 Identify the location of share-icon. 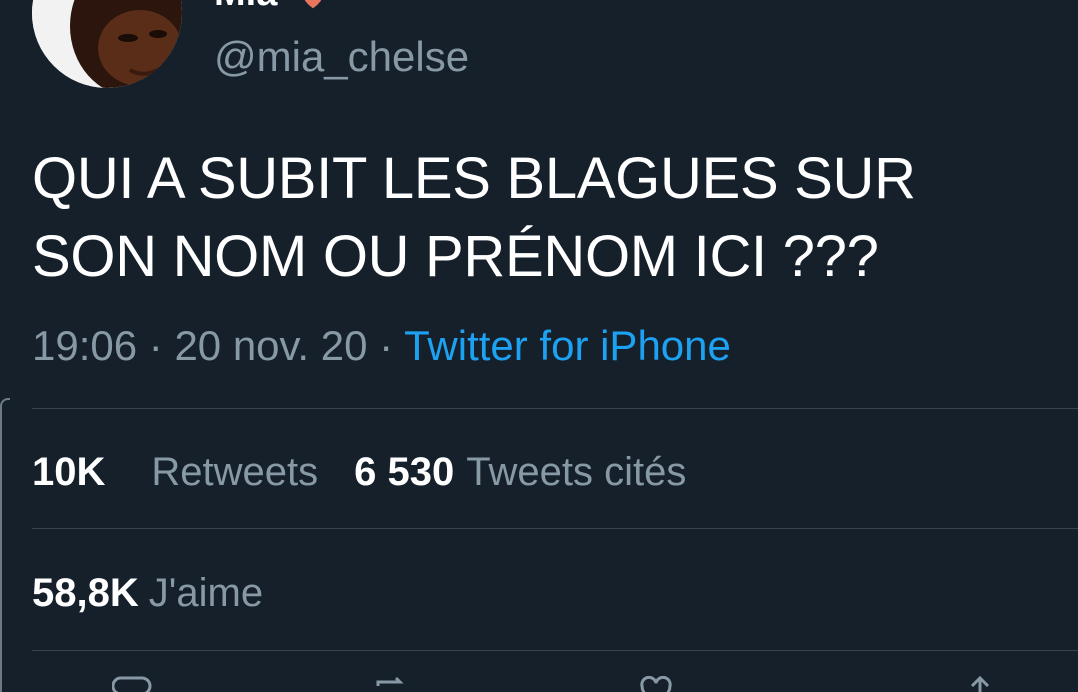
(980, 684).